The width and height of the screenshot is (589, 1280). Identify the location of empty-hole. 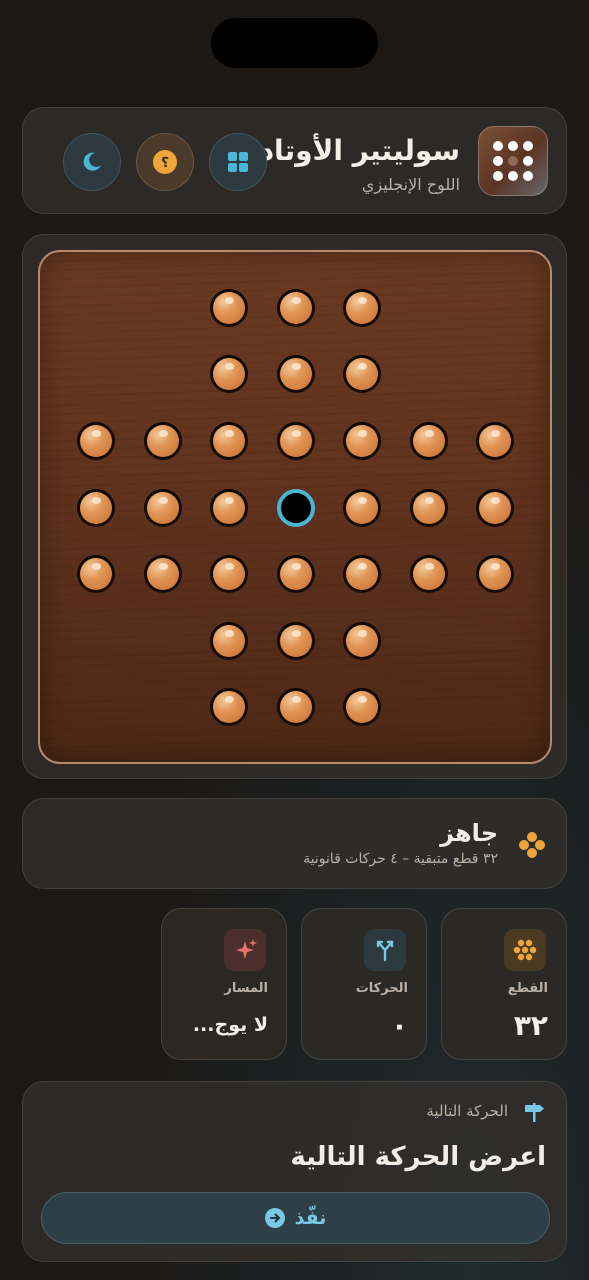
(296, 508).